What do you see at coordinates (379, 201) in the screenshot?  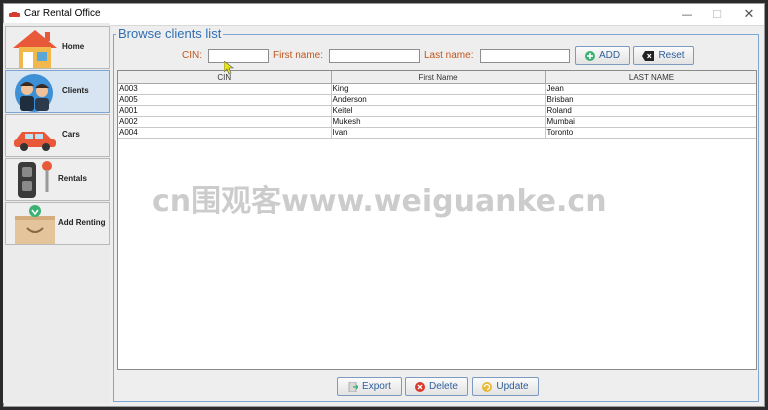 I see `watermark-text: cn围观客www.weiguanke.cn` at bounding box center [379, 201].